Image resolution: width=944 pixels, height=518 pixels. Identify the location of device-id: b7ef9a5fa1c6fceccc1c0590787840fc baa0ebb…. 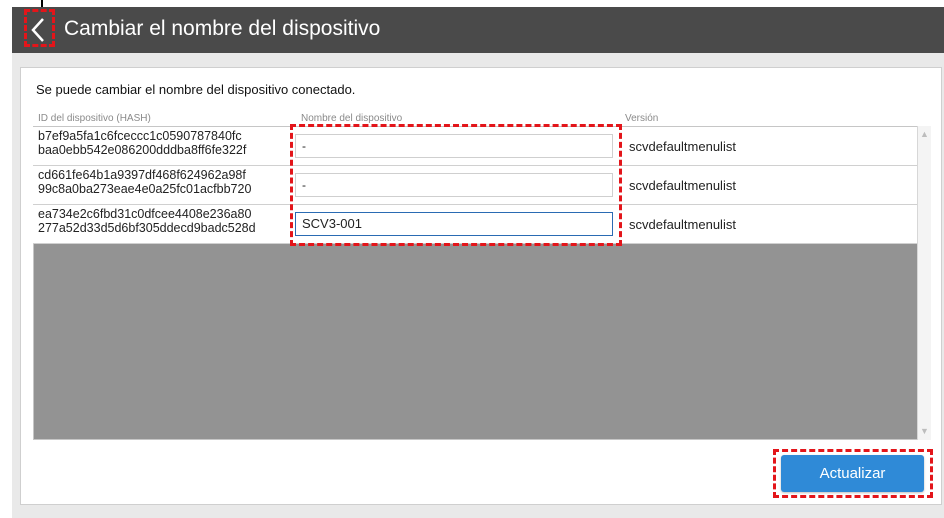
(142, 143).